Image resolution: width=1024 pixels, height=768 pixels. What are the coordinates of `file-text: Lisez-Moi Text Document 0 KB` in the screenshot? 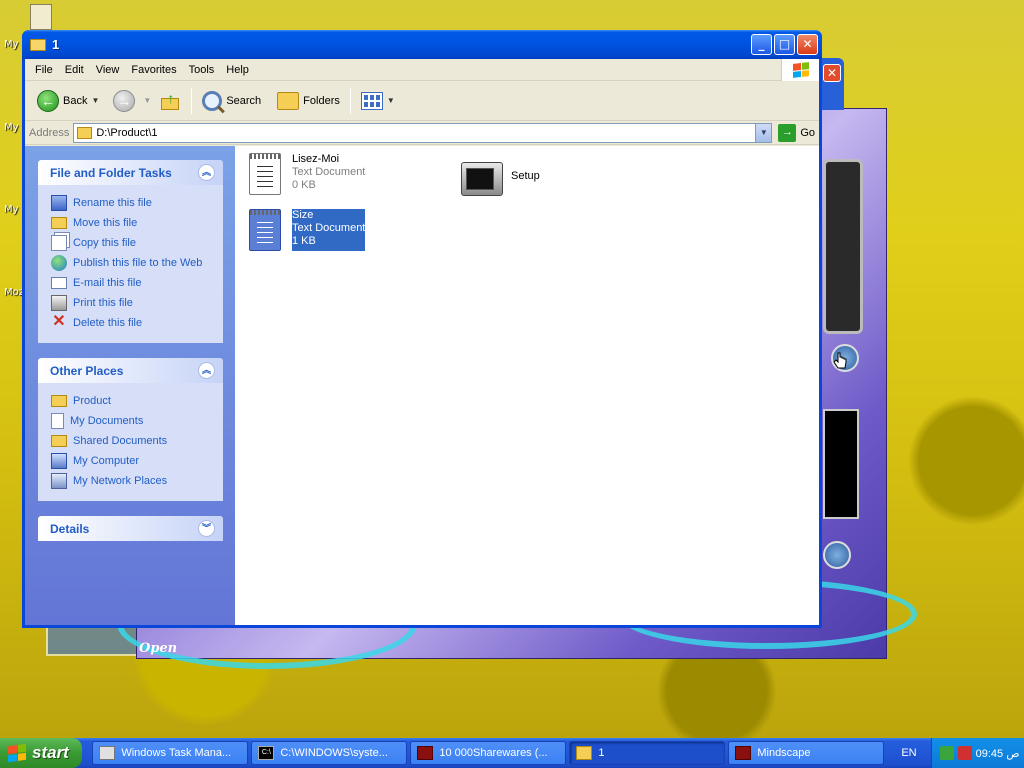 It's located at (328, 174).